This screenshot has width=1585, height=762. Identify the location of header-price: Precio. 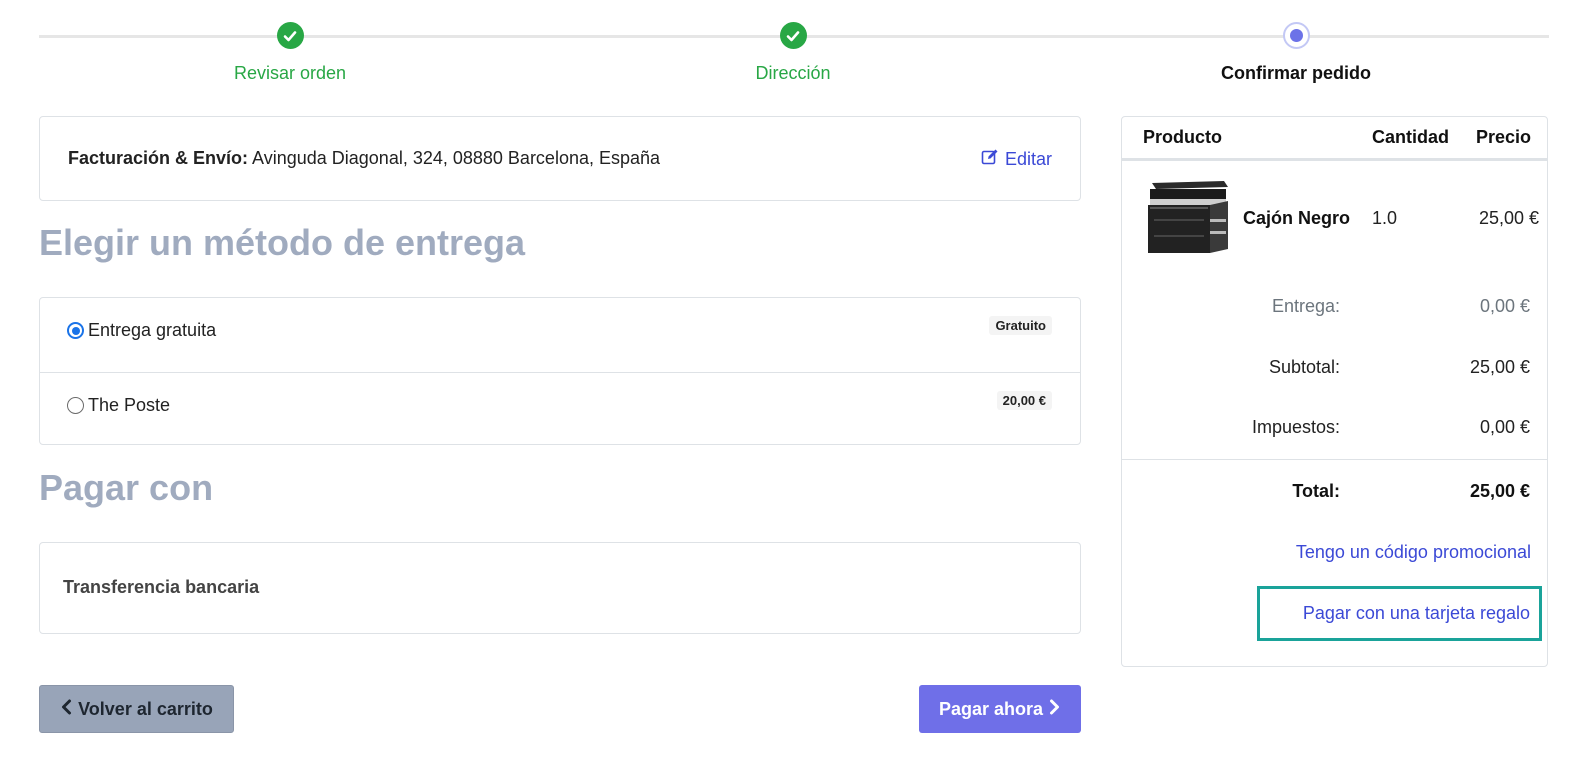
(1504, 137).